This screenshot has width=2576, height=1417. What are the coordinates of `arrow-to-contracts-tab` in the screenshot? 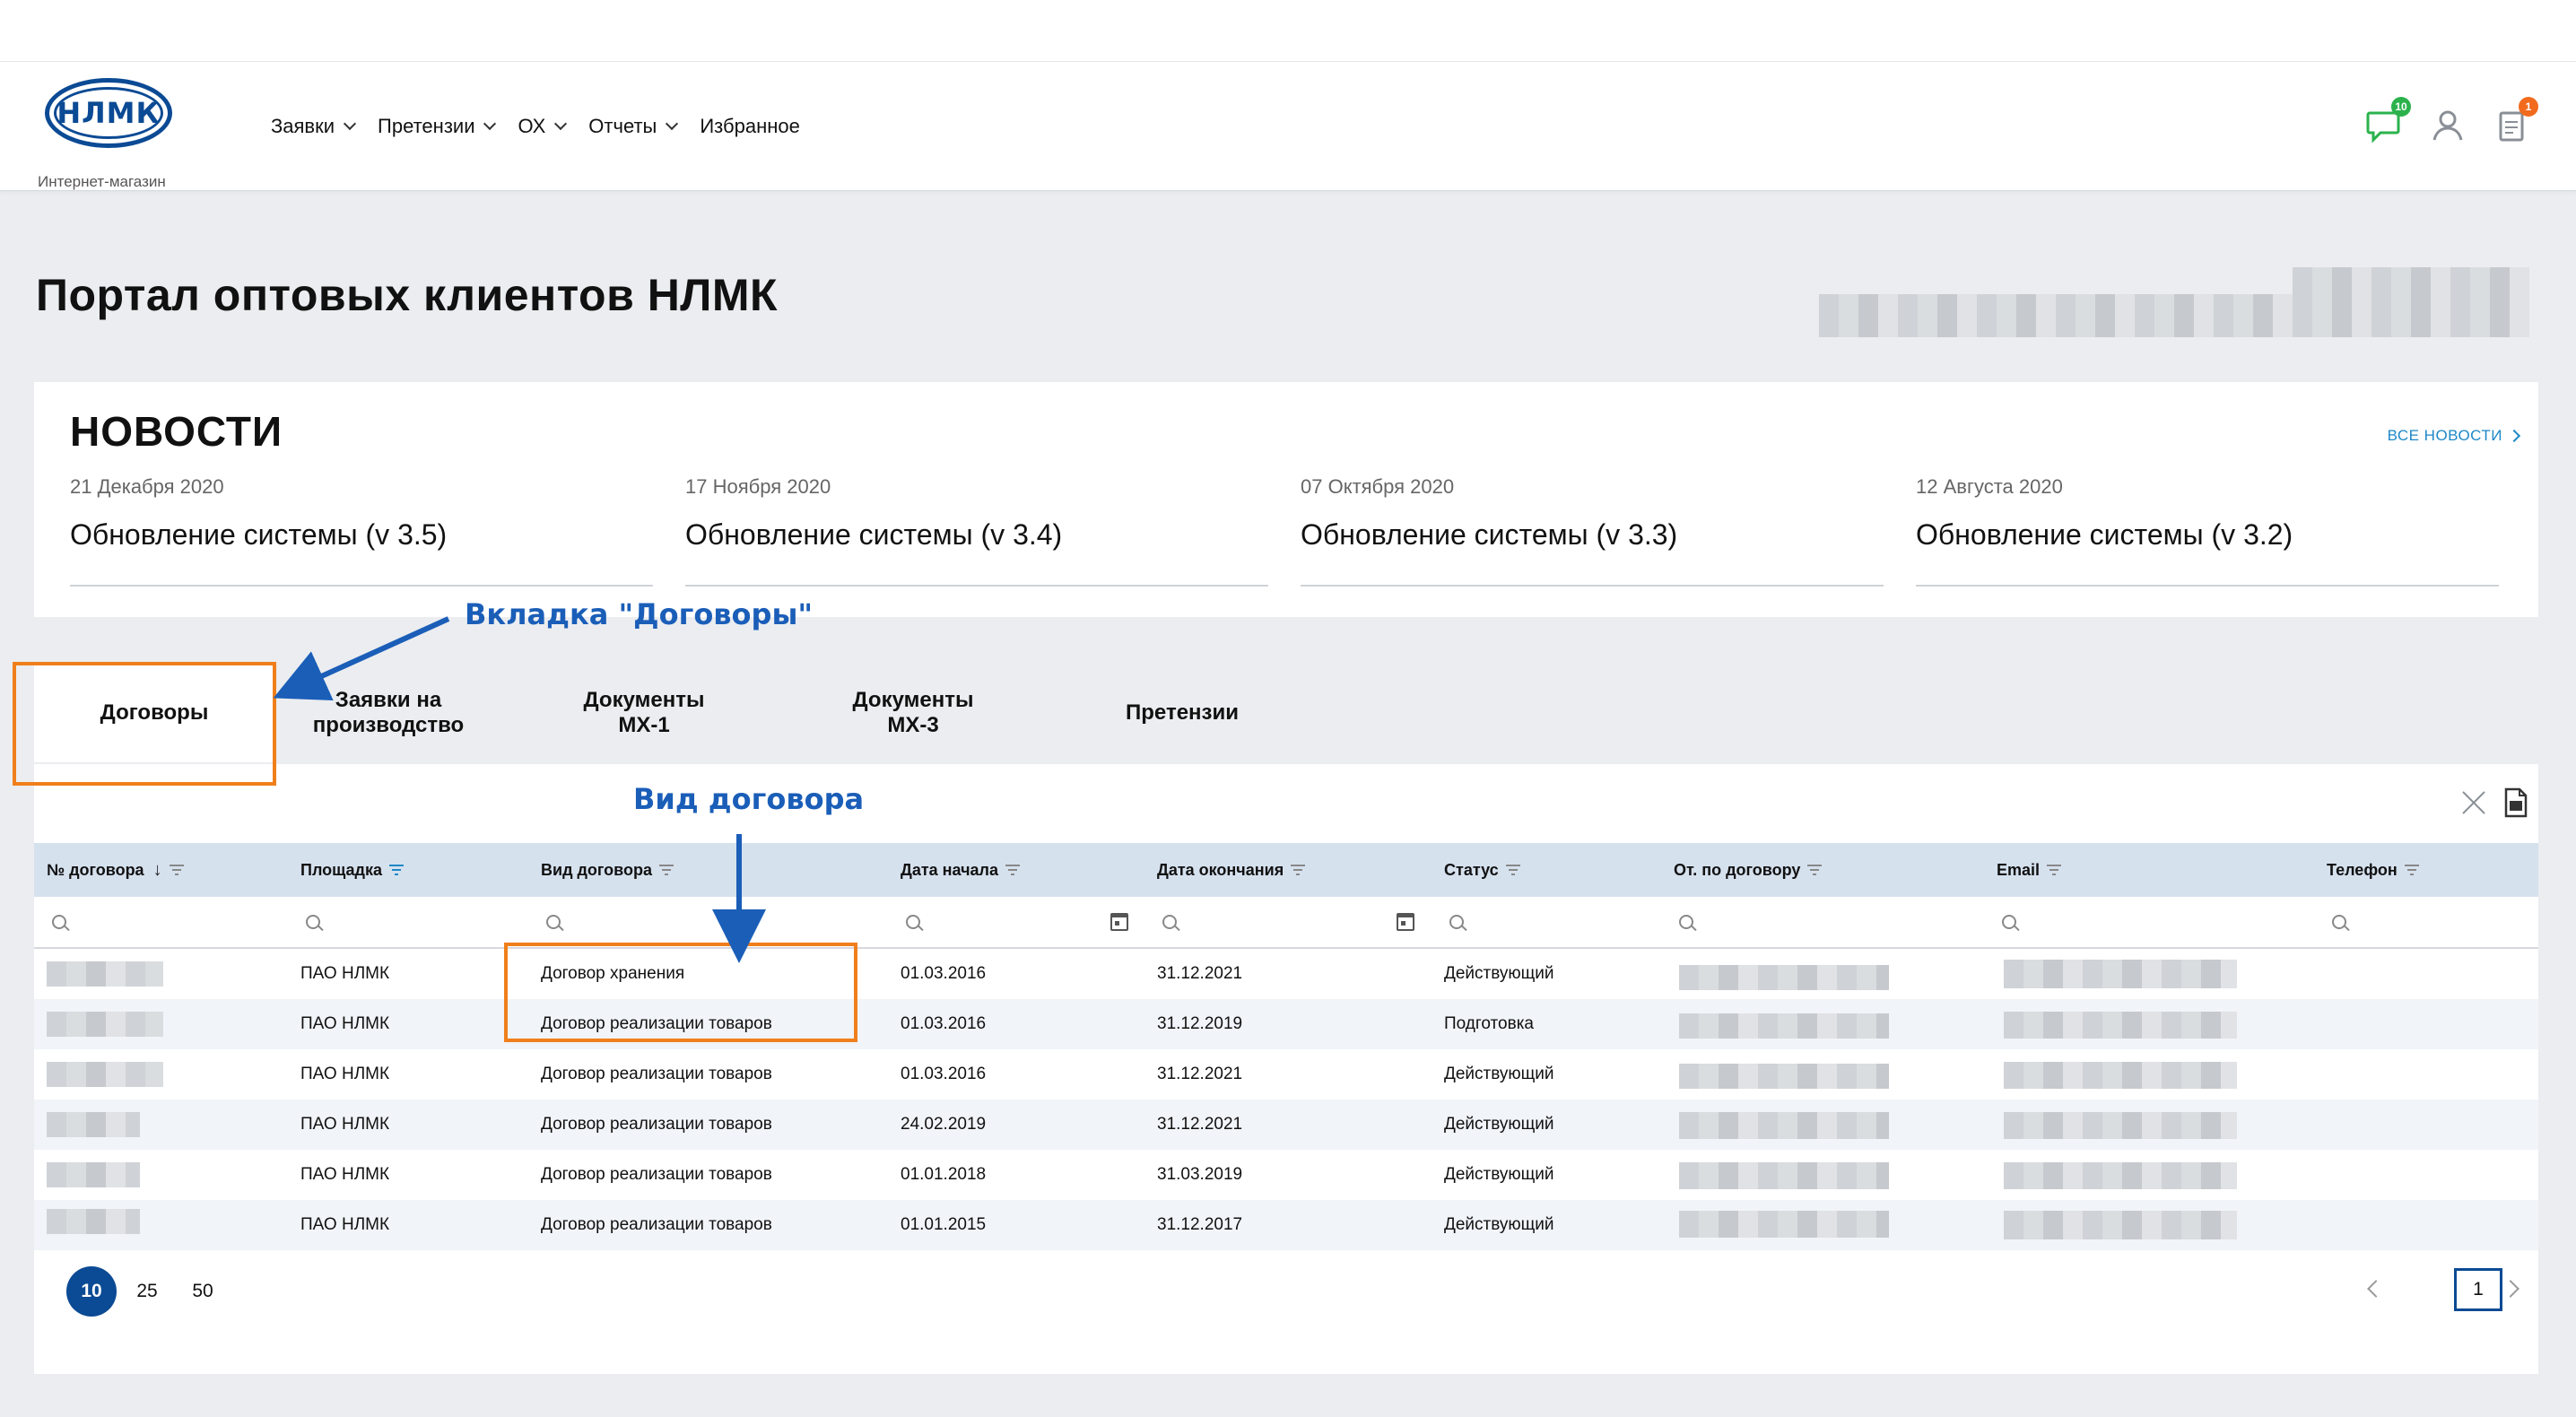 It's located at (361, 658).